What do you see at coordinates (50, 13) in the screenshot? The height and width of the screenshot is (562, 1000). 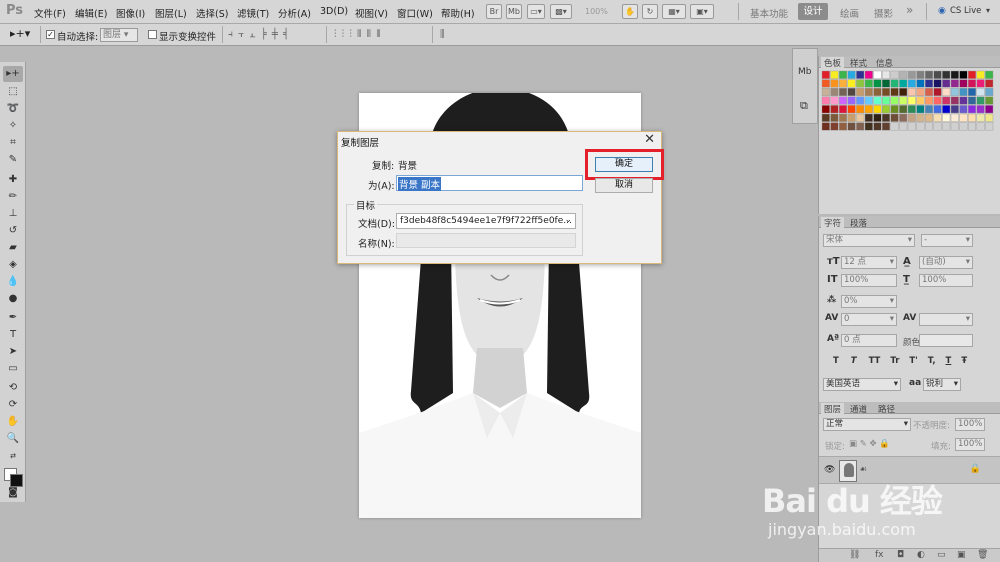 I see `menu-file: 文件(F)` at bounding box center [50, 13].